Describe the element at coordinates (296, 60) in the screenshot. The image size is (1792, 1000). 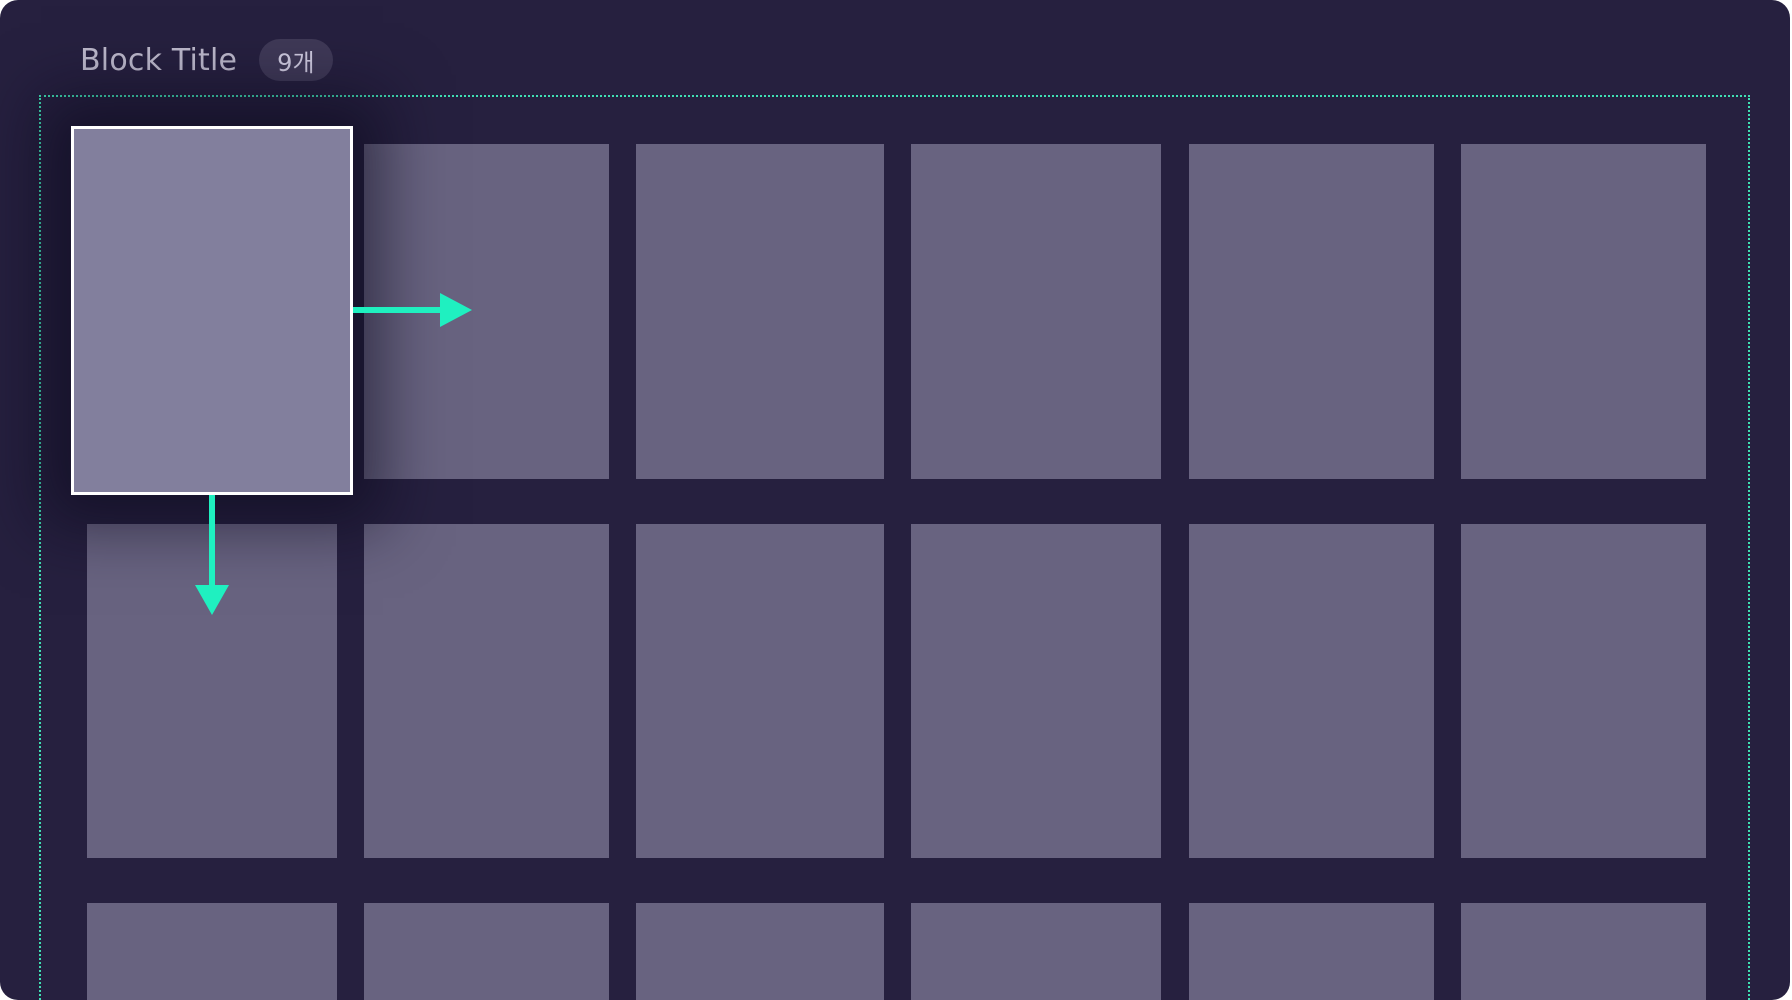
I see `count-badge: 9개` at that location.